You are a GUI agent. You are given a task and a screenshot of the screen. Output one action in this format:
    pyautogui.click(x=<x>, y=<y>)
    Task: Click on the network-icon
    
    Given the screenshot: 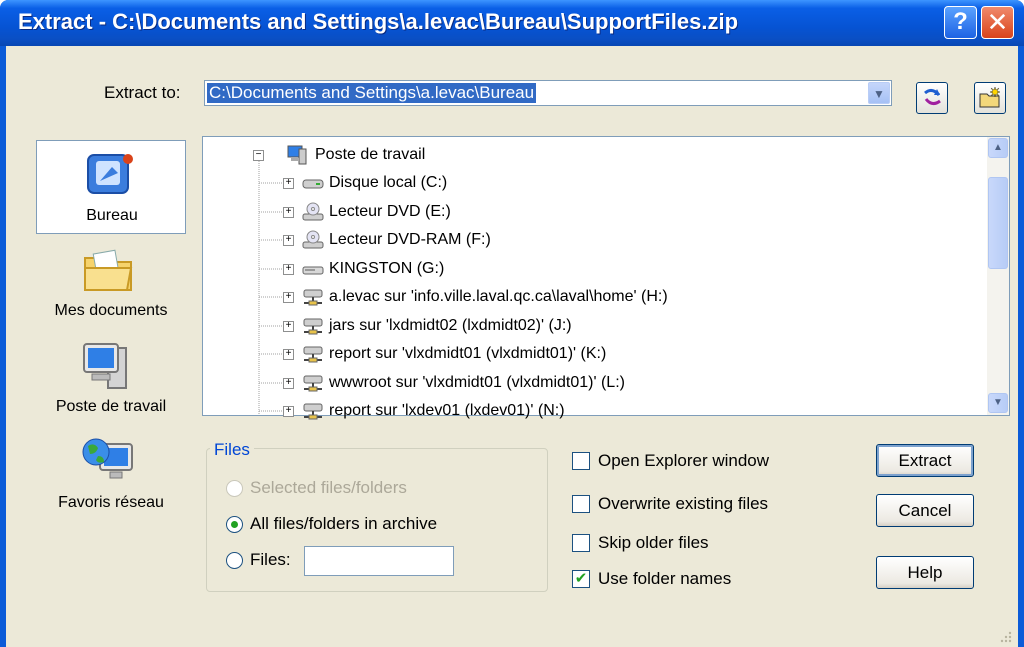 What is the action you would take?
    pyautogui.click(x=107, y=458)
    